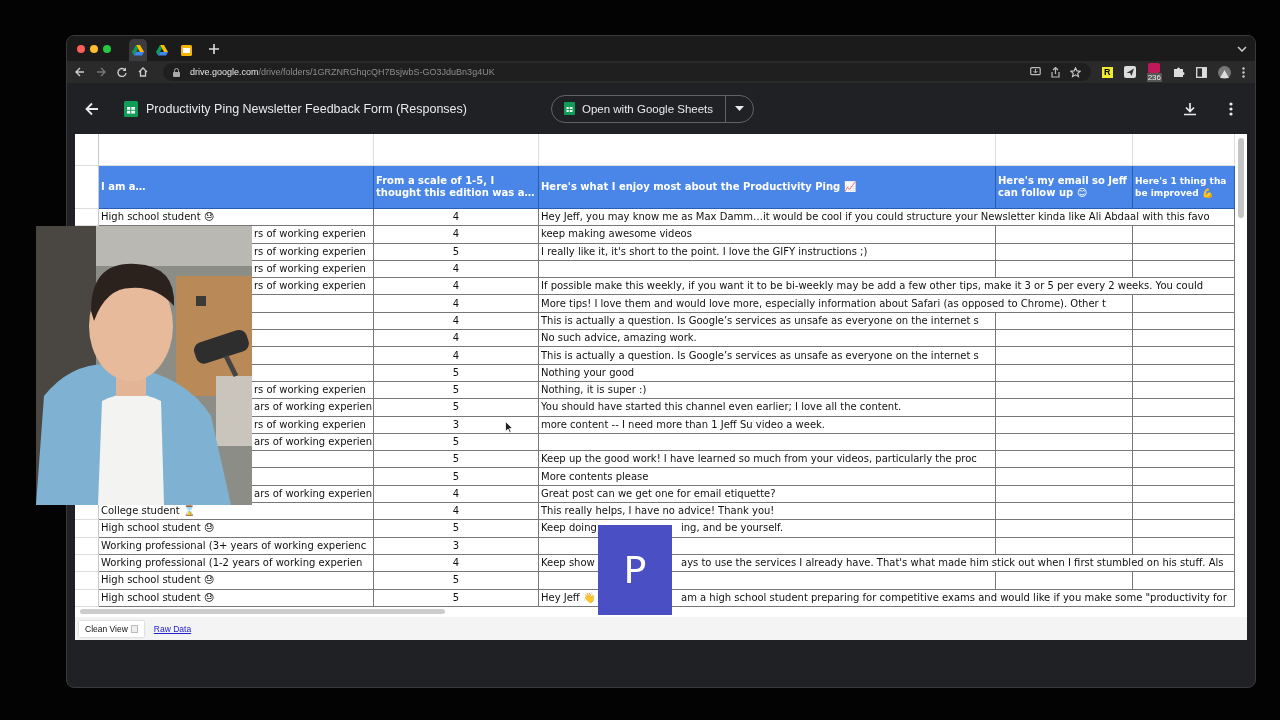  What do you see at coordinates (214, 48) in the screenshot?
I see `new-tab-icon` at bounding box center [214, 48].